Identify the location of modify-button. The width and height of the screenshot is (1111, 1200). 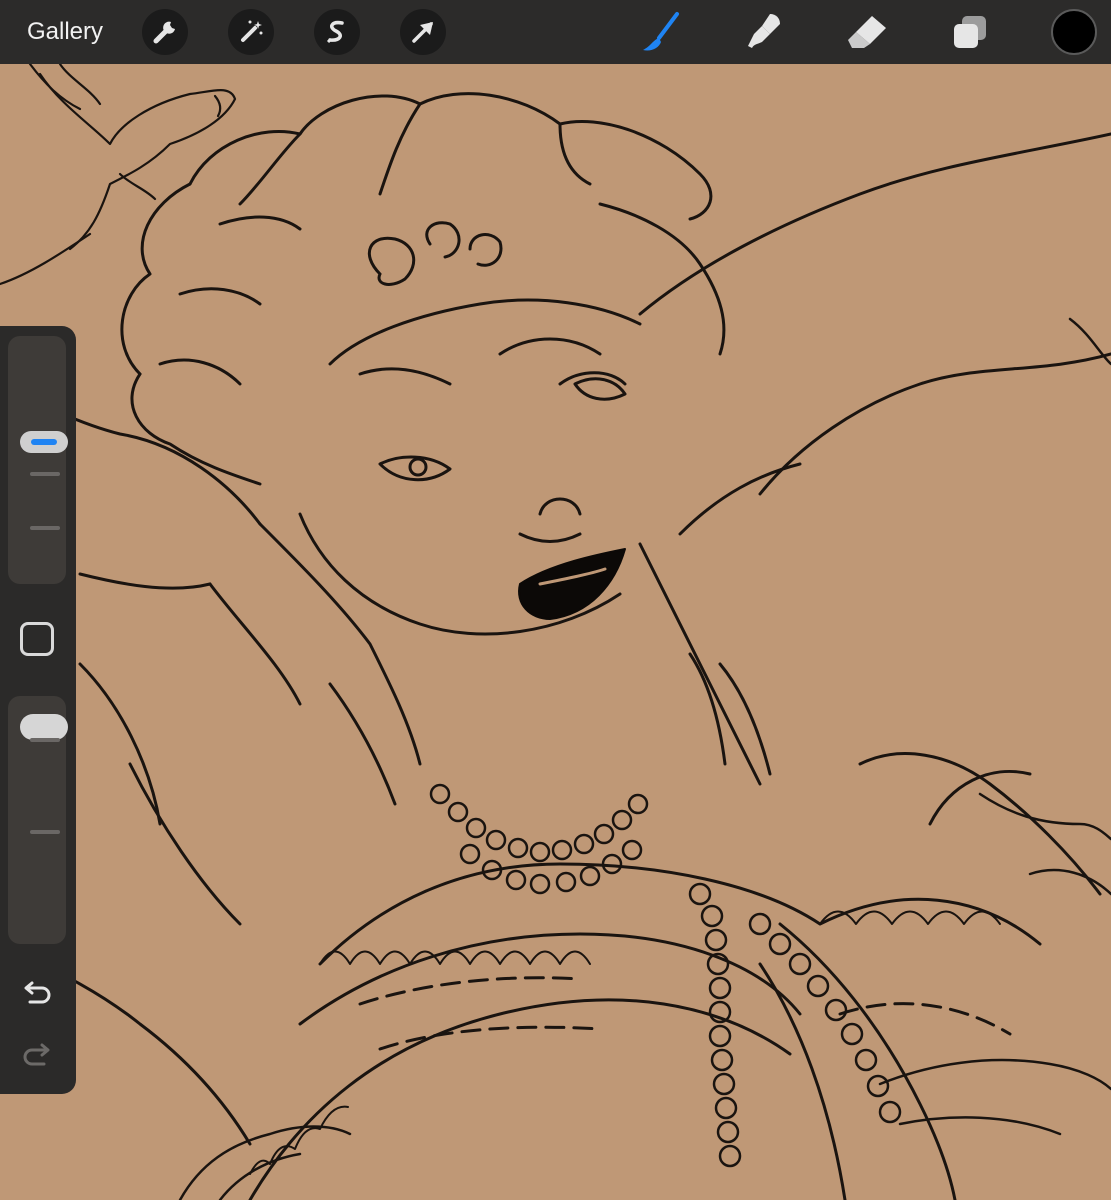
(37, 639).